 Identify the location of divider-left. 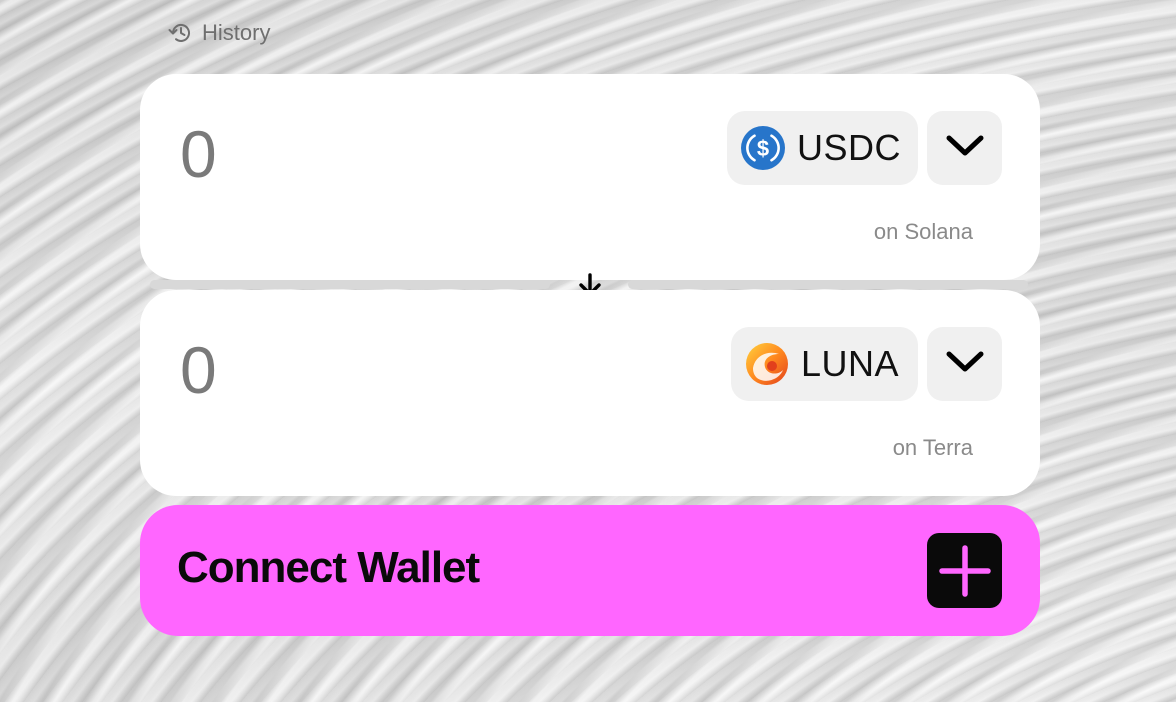
(350, 284).